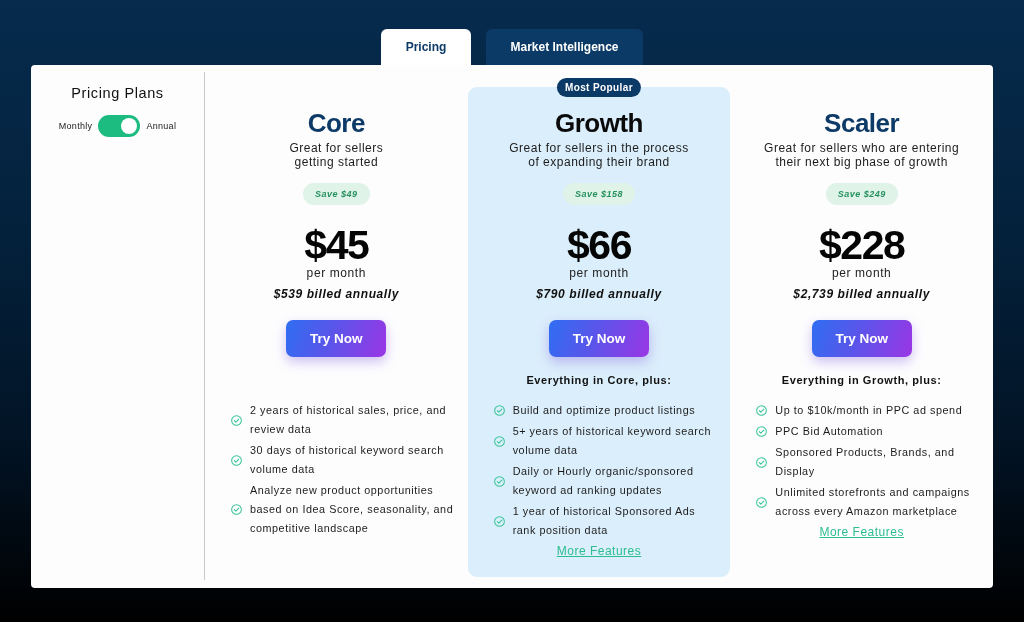 This screenshot has height=622, width=1024. What do you see at coordinates (861, 294) in the screenshot?
I see `billed-amount: $2,739 billed annually` at bounding box center [861, 294].